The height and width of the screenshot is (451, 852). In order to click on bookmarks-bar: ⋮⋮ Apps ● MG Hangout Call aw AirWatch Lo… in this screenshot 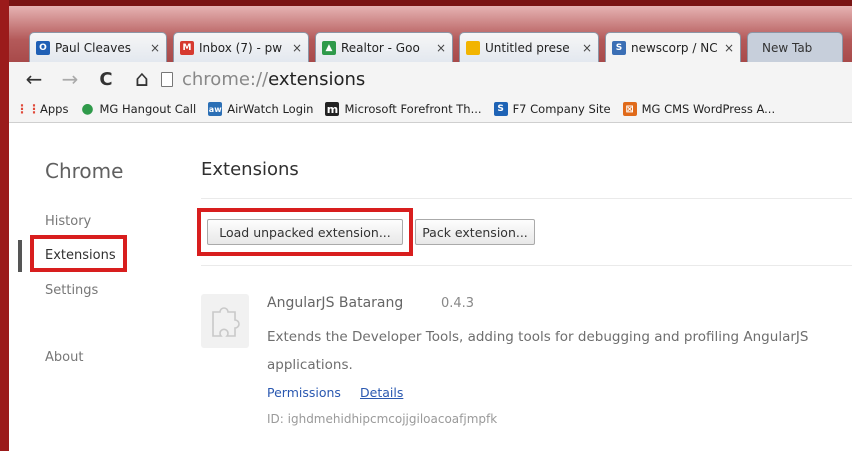, I will do `click(430, 109)`.